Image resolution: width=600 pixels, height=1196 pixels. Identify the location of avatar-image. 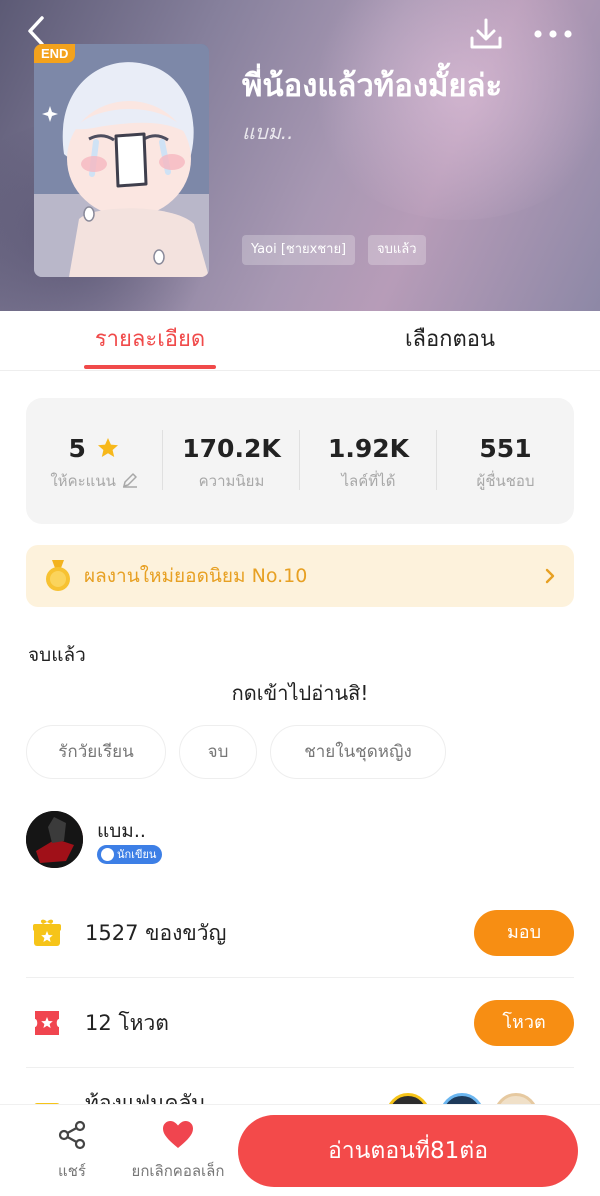
(54, 839).